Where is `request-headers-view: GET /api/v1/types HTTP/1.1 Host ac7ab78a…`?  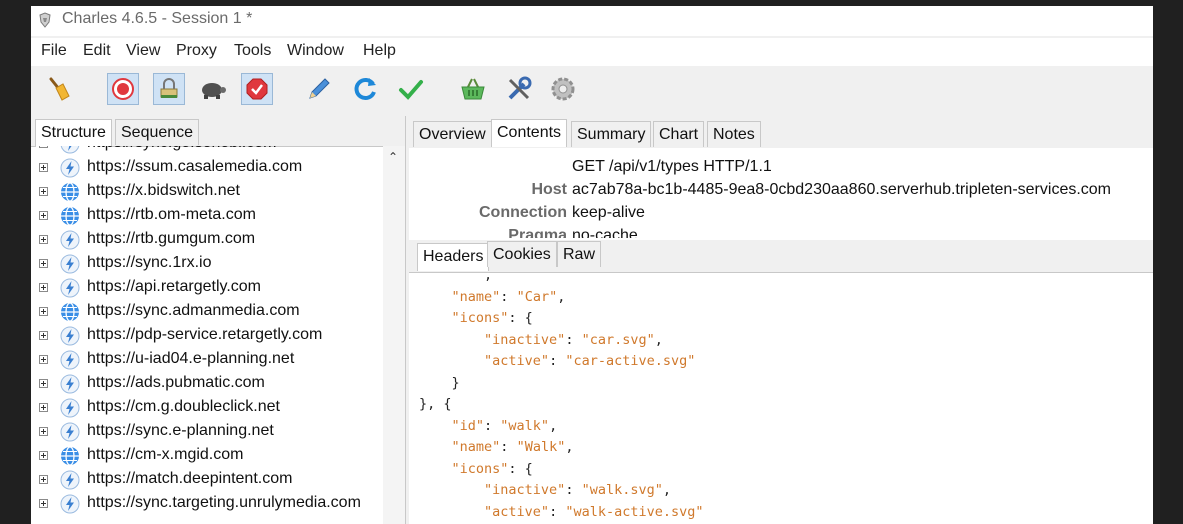
request-headers-view: GET /api/v1/types HTTP/1.1 Host ac7ab78a… is located at coordinates (781, 193).